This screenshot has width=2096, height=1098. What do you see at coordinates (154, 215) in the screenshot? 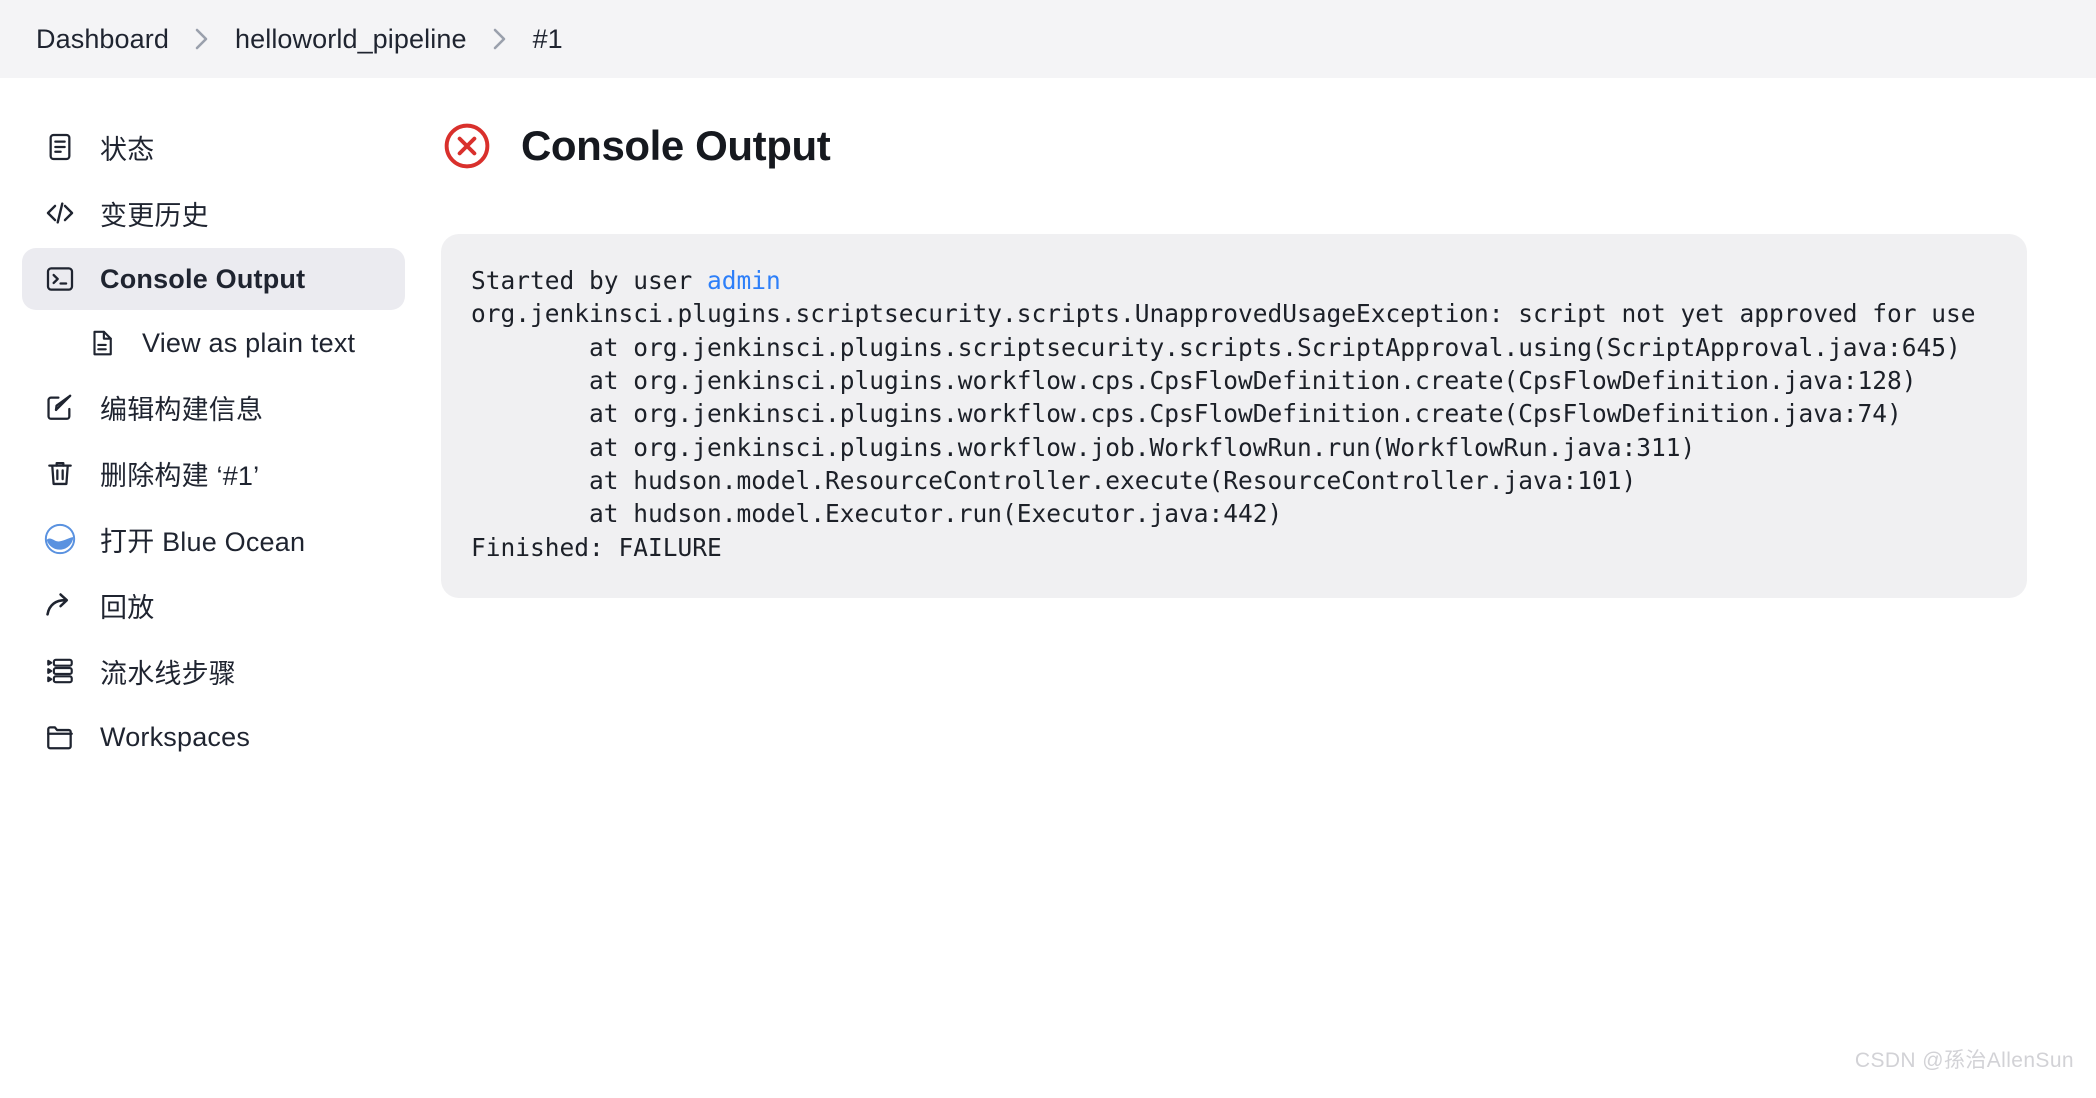
I see `sidebar-item-label: 变更历史` at bounding box center [154, 215].